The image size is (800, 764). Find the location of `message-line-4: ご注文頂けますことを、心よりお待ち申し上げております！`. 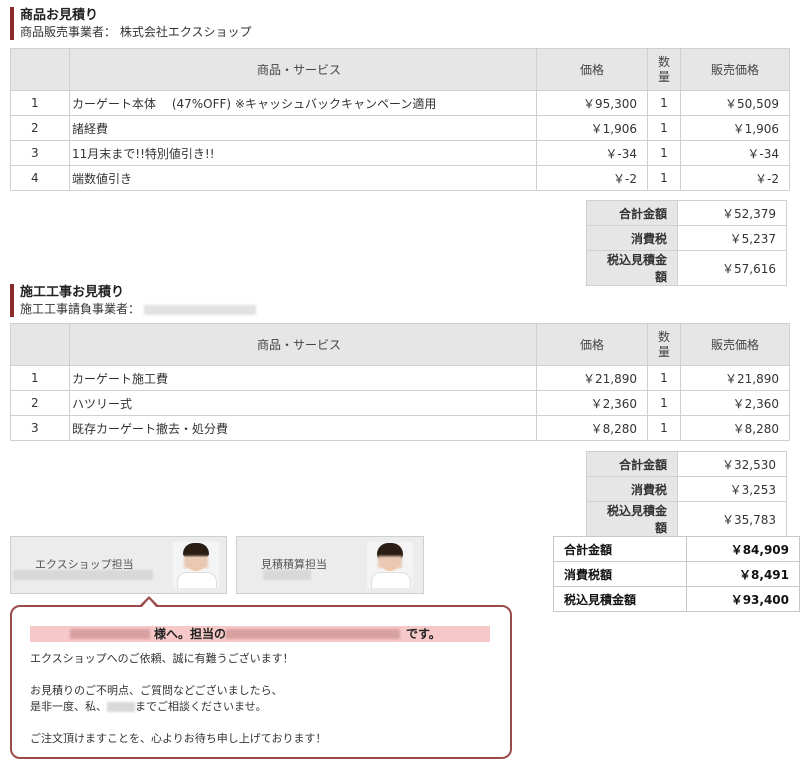

message-line-4: ご注文頂けますことを、心よりお待ち申し上げております！ is located at coordinates (178, 738).